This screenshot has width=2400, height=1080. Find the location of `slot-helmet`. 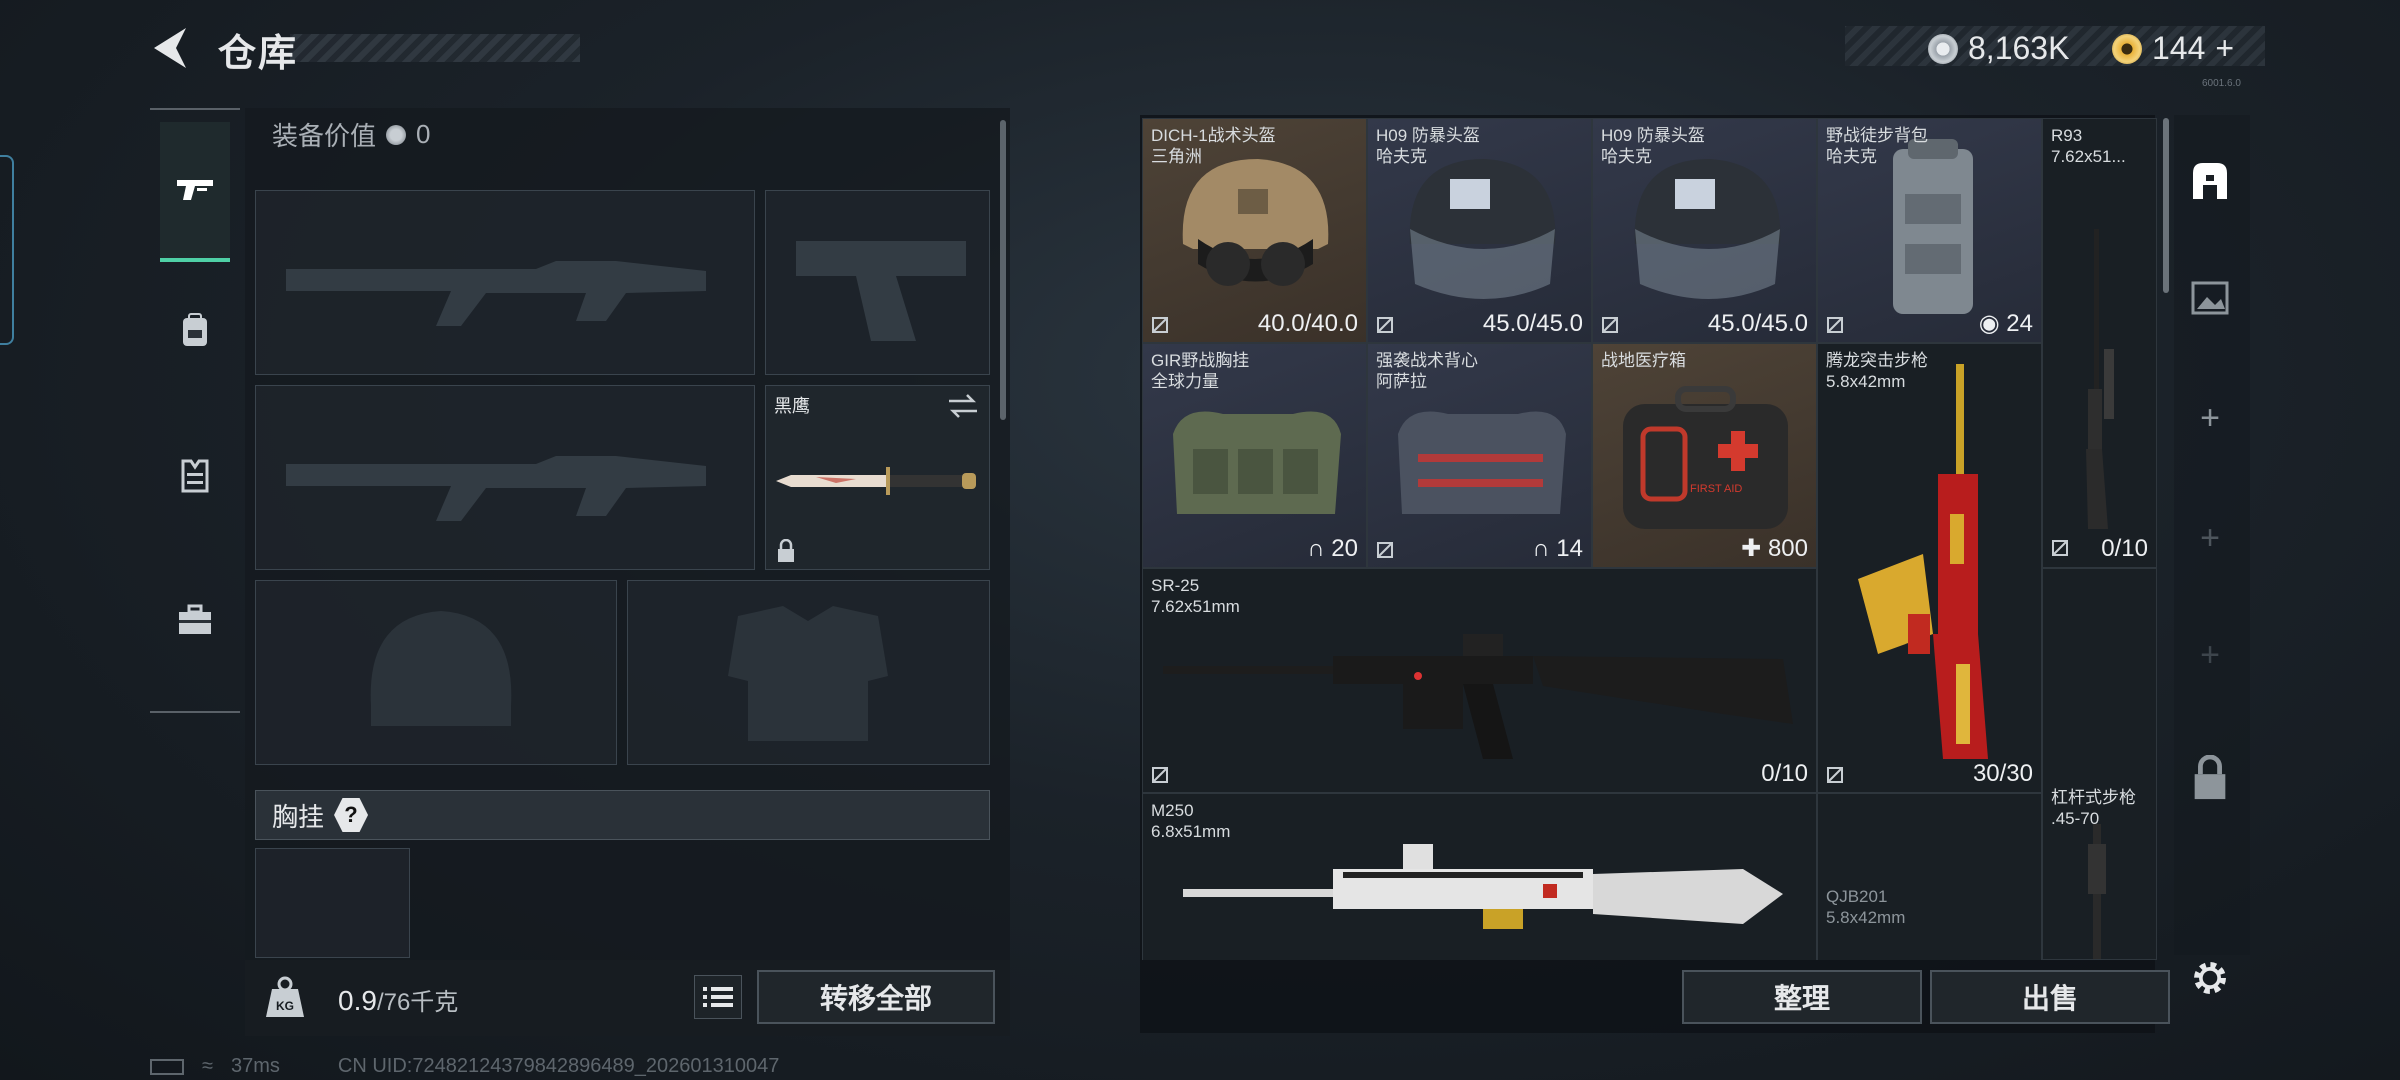

slot-helmet is located at coordinates (436, 672).